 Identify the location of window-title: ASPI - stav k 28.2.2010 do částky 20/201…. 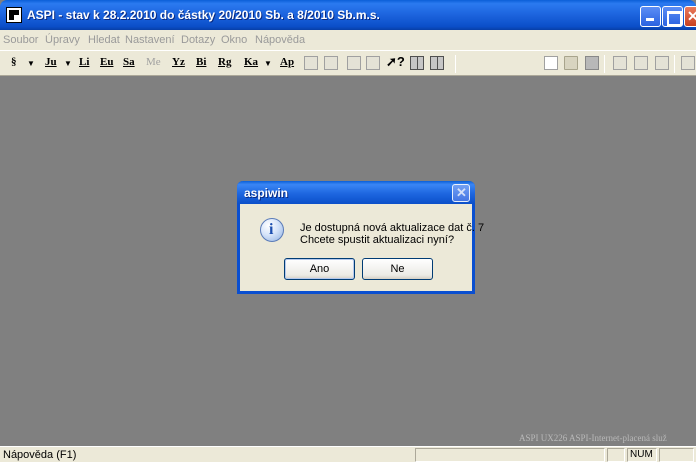
(203, 15).